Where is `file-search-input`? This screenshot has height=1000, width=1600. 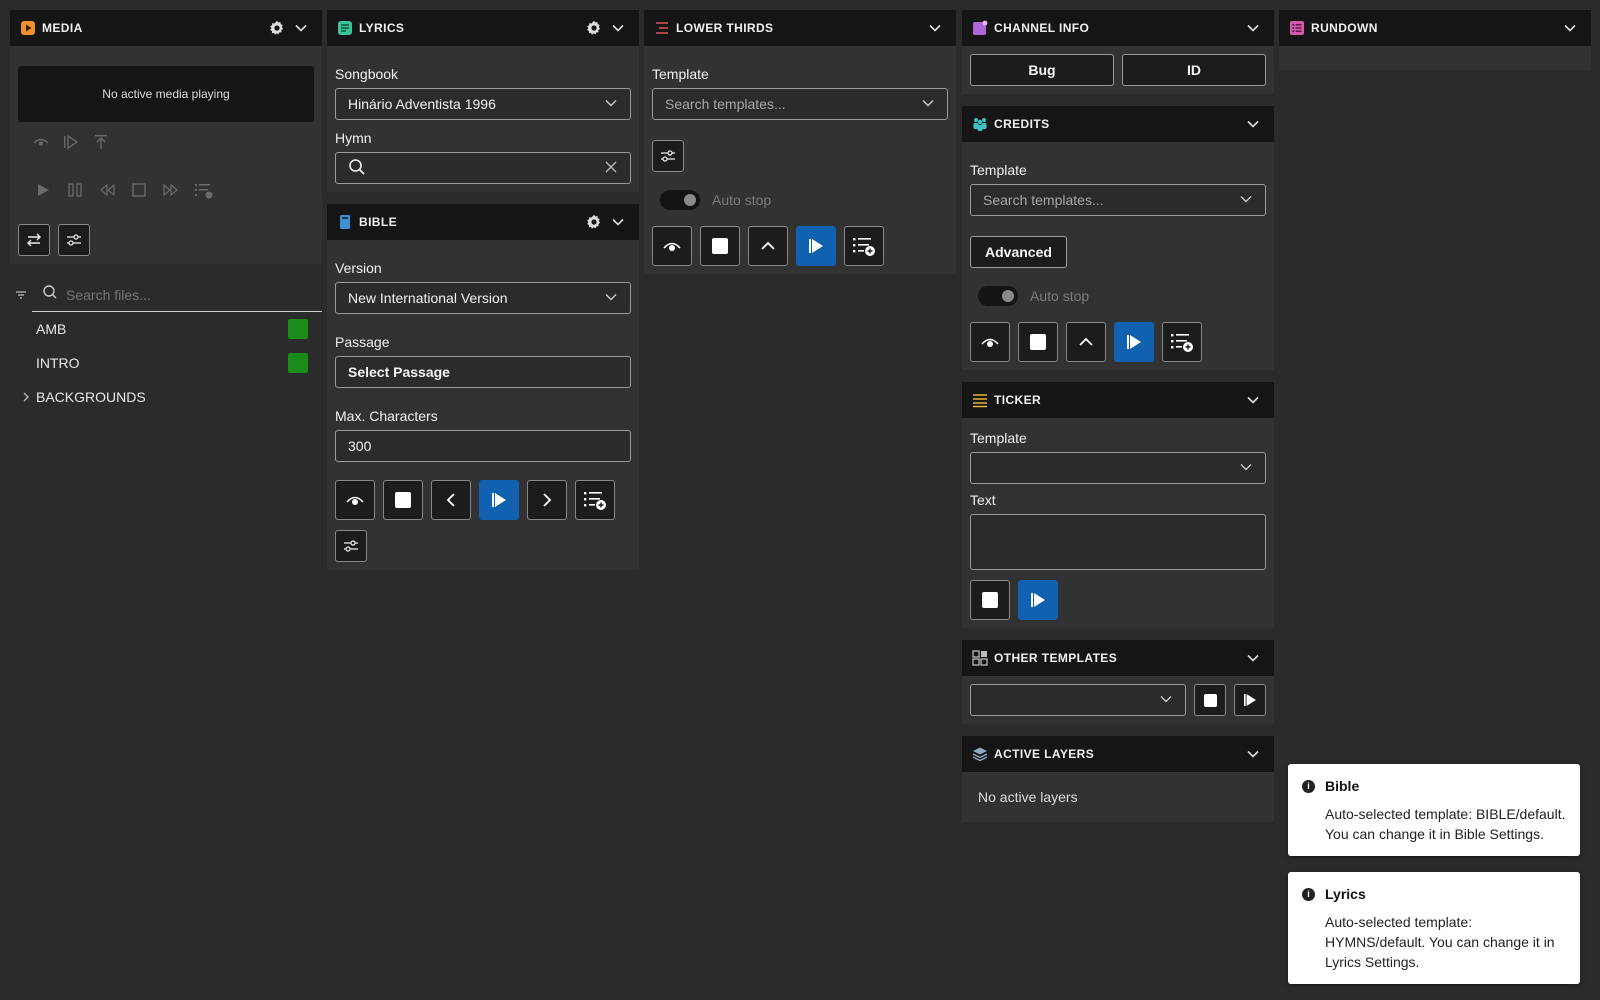
file-search-input is located at coordinates (194, 294).